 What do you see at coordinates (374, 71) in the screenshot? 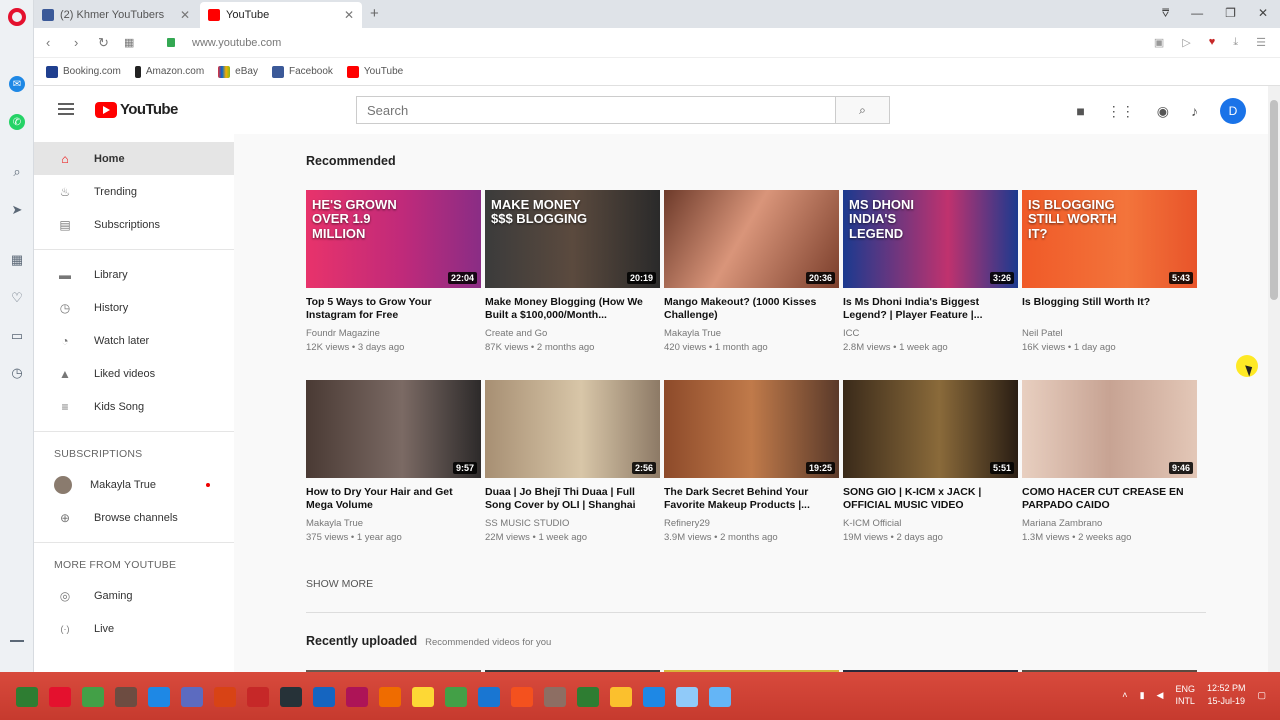
I see `bookmark-youtube: YouTube` at bounding box center [374, 71].